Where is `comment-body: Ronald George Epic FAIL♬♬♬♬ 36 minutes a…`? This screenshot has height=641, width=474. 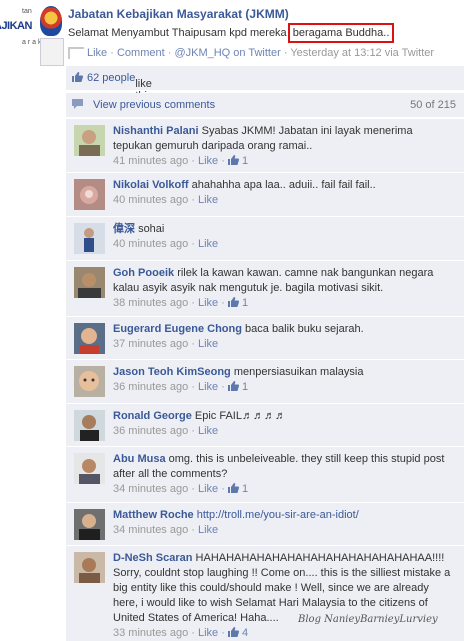
comment-body: Ronald George Epic FAIL♬♬♬♬ 36 minutes a… is located at coordinates (283, 424).